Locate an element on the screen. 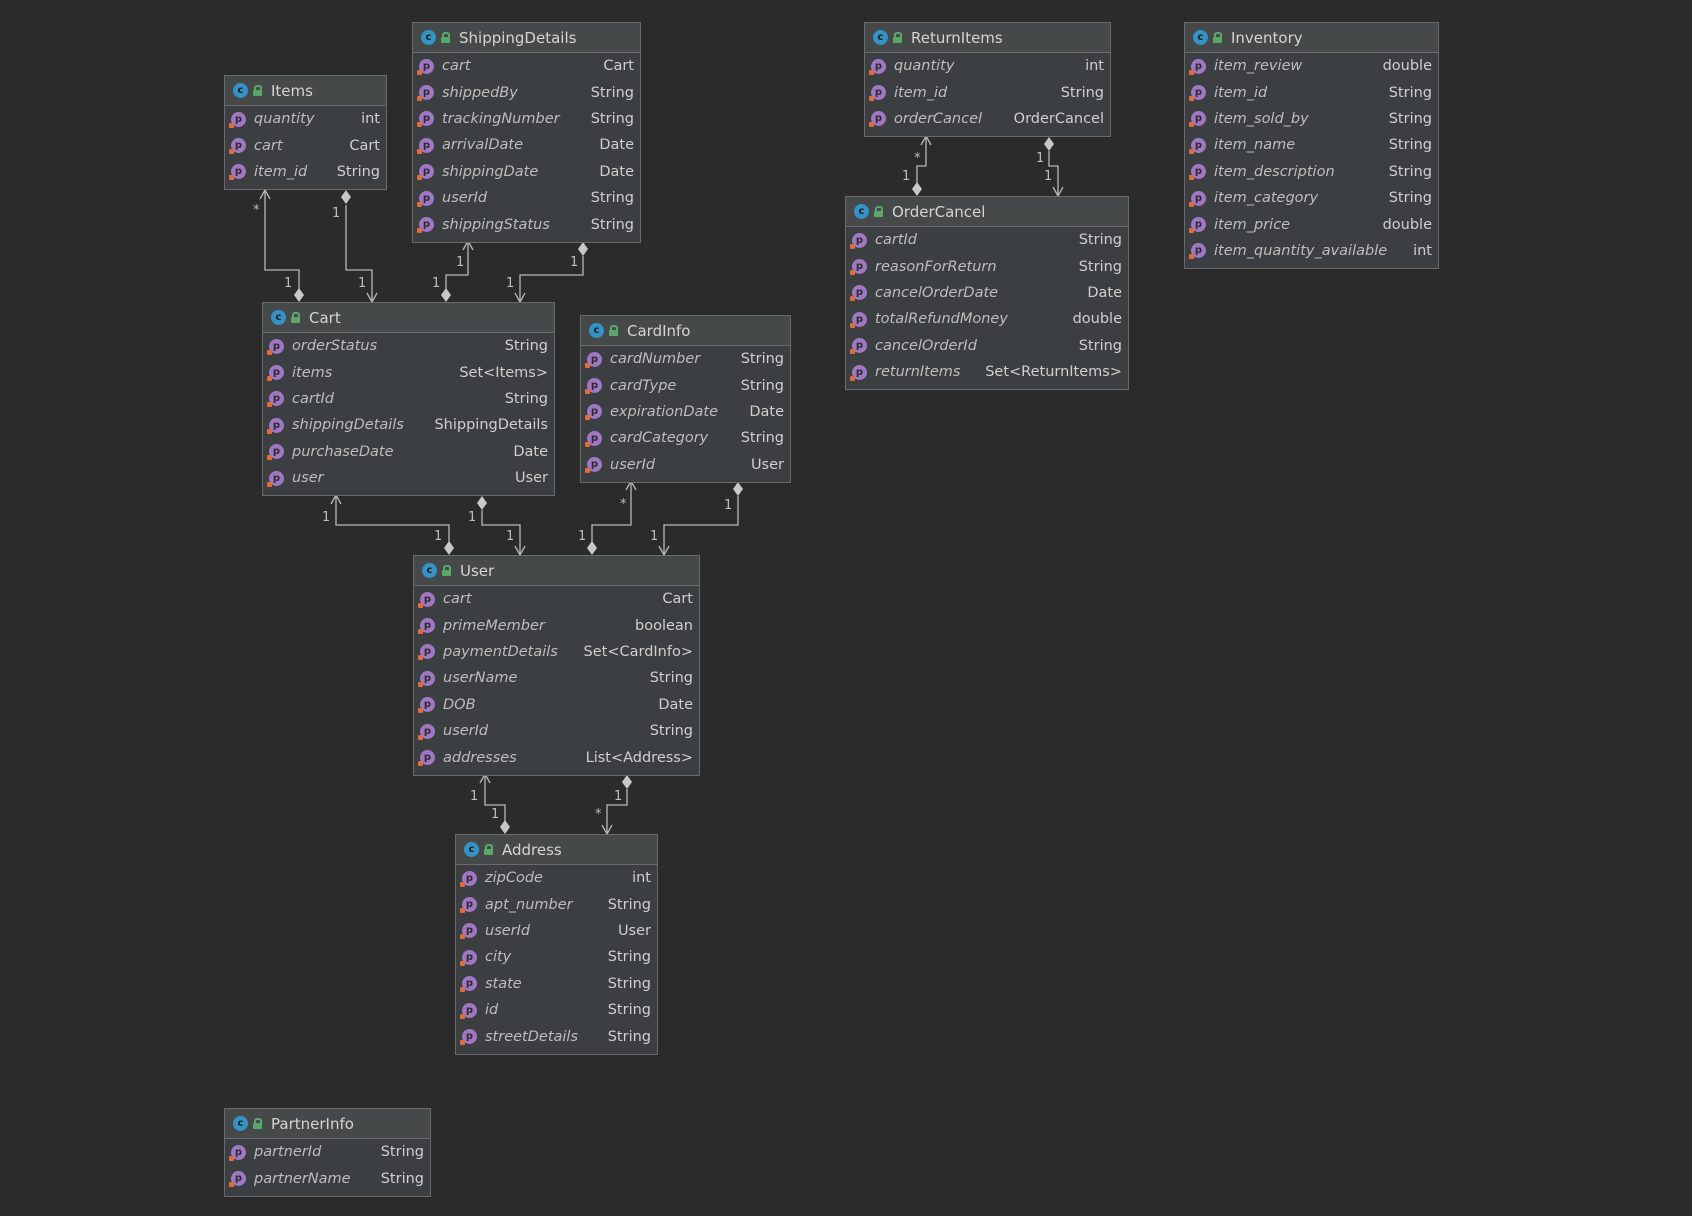 Image resolution: width=1692 pixels, height=1216 pixels. field-row: p shippingStatus String is located at coordinates (526, 224).